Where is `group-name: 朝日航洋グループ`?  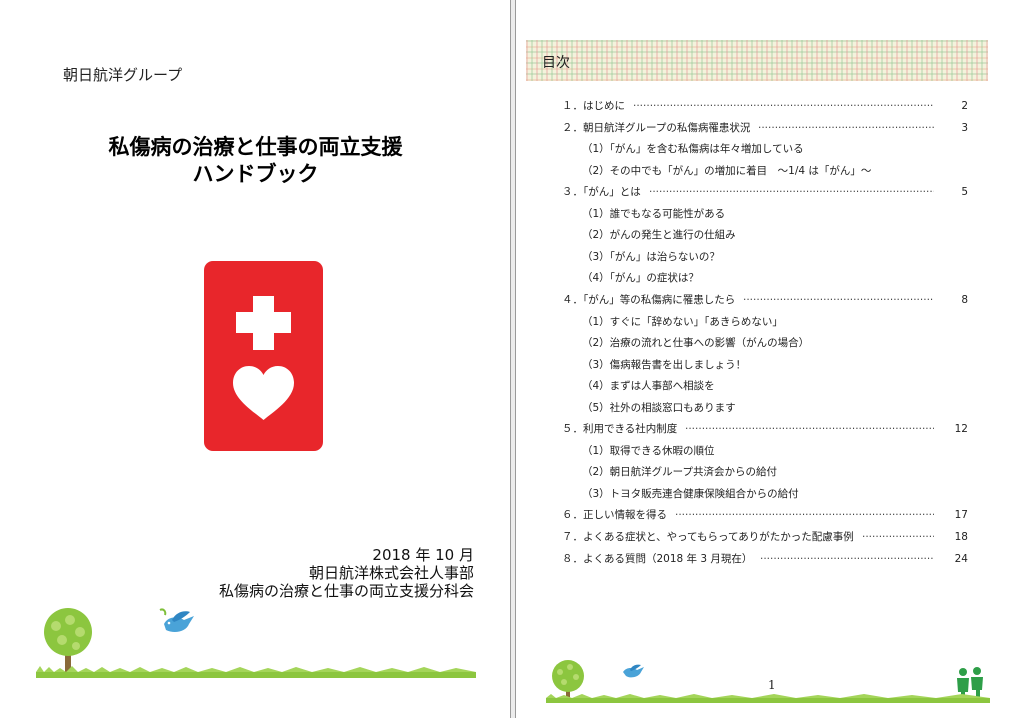 group-name: 朝日航洋グループ is located at coordinates (123, 75).